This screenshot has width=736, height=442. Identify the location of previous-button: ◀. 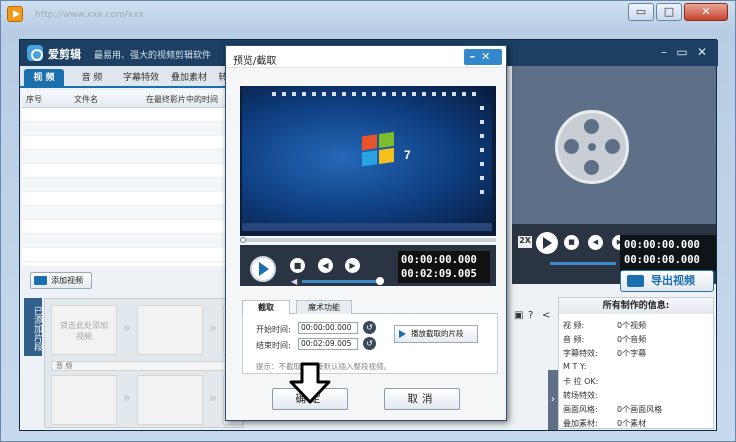
(325, 265).